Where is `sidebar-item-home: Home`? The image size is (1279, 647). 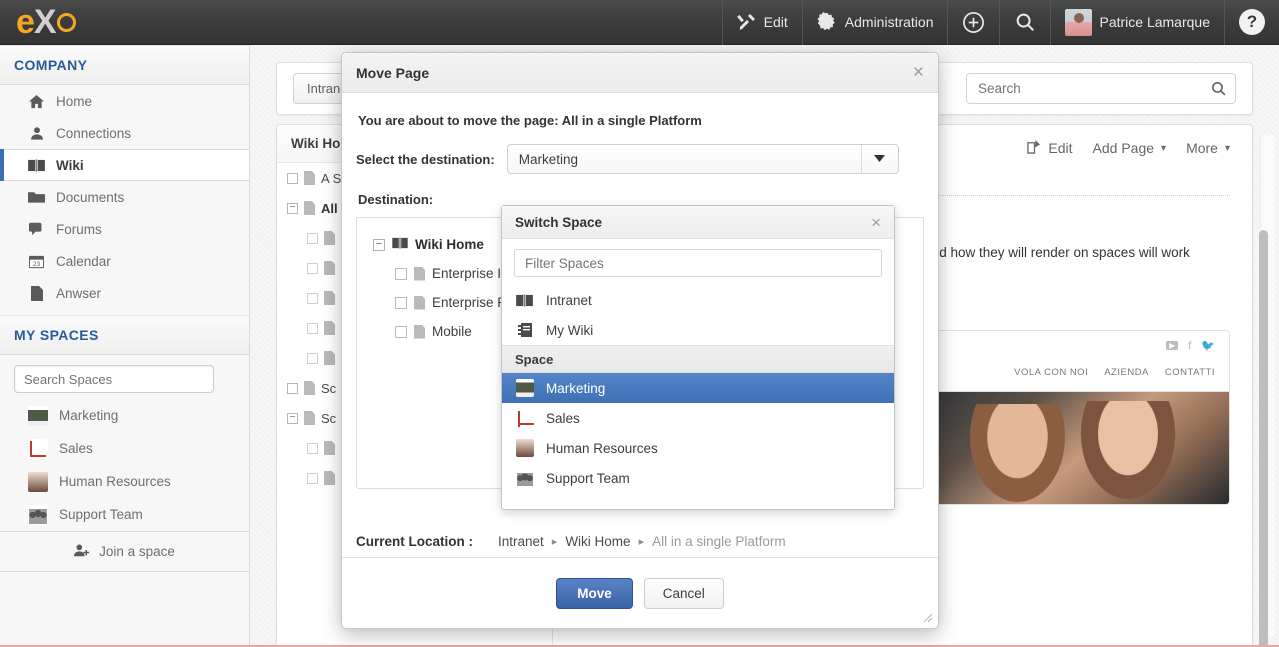 sidebar-item-home: Home is located at coordinates (124, 101).